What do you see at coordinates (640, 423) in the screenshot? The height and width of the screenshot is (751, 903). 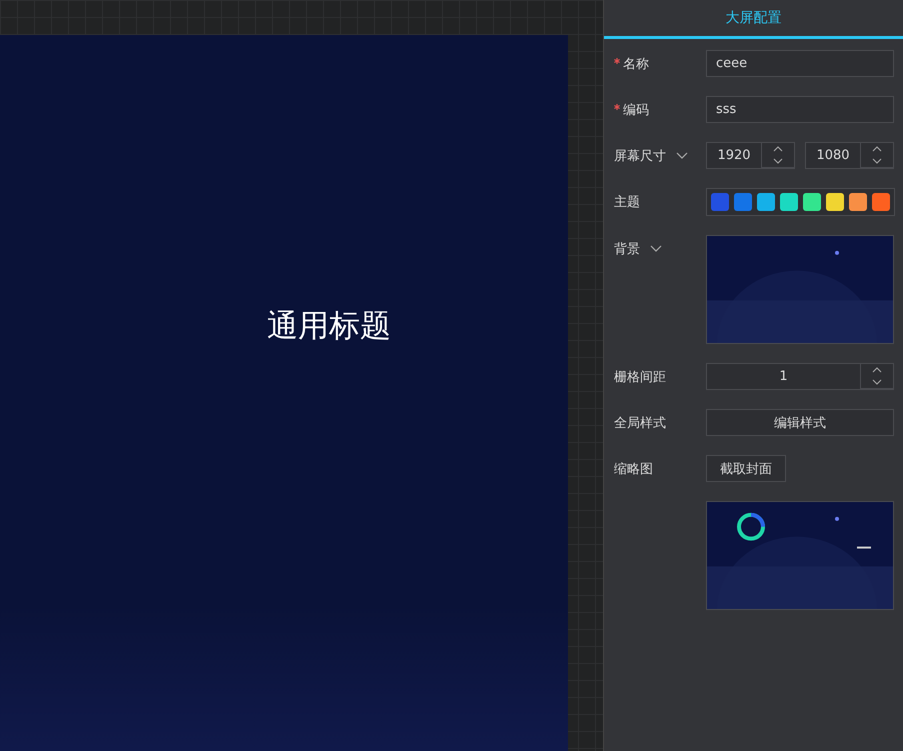 I see `field-label: 全局样式` at bounding box center [640, 423].